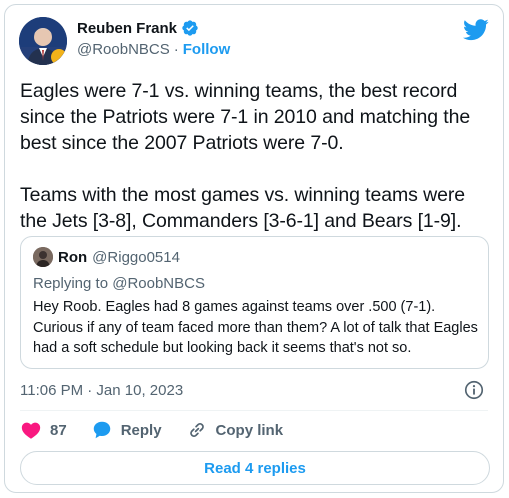 The width and height of the screenshot is (509, 498). Describe the element at coordinates (31, 430) in the screenshot. I see `heart-icon` at that location.